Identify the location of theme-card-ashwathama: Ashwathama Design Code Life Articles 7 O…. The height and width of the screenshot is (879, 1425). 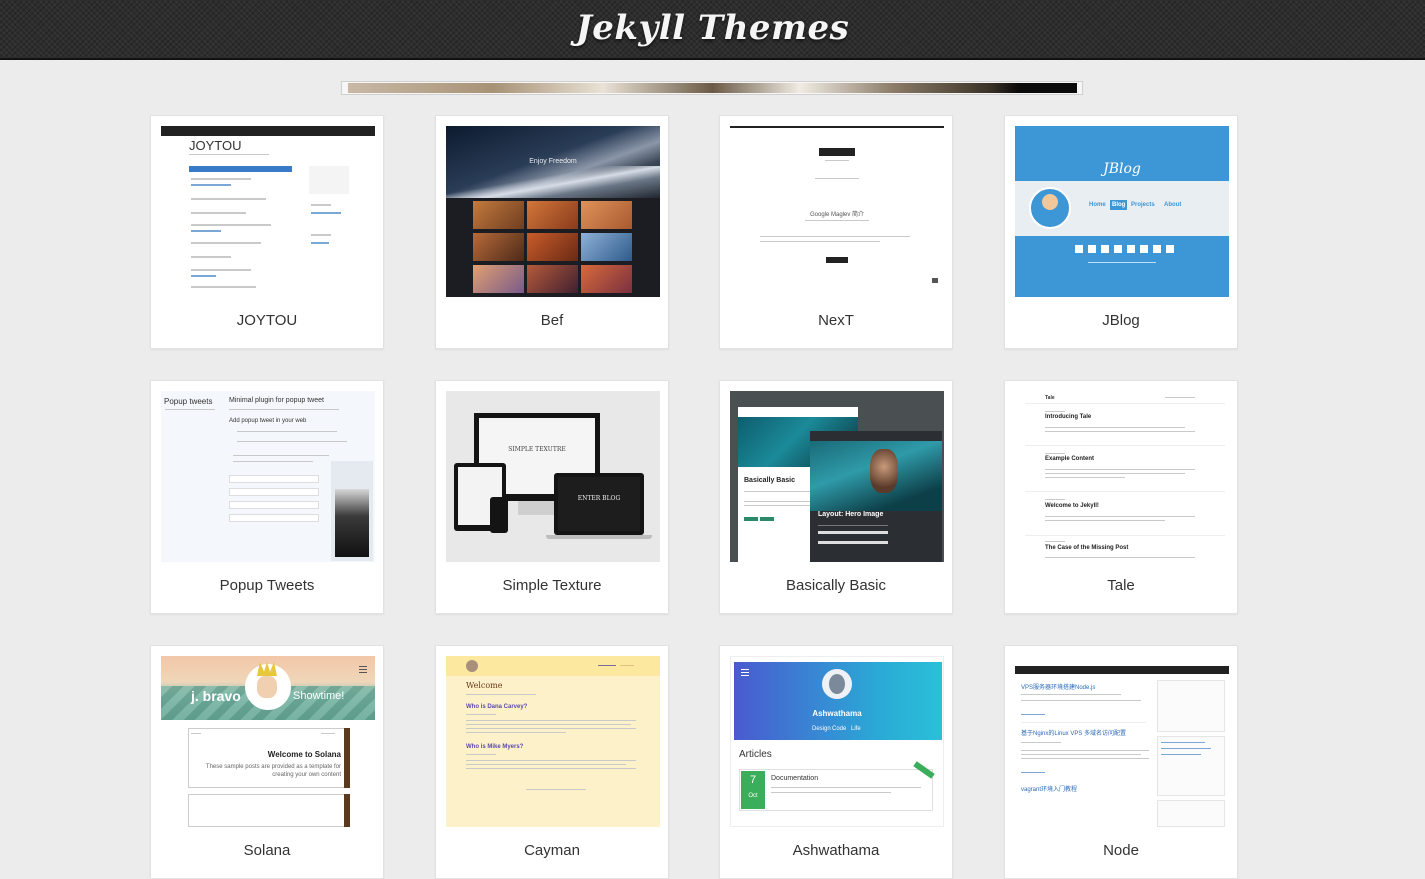
(836, 762).